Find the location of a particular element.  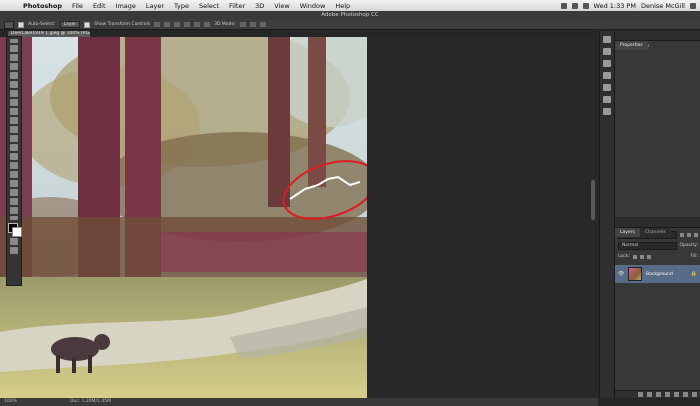

menubar-clock: Wed 1:33 PM is located at coordinates (615, 6).